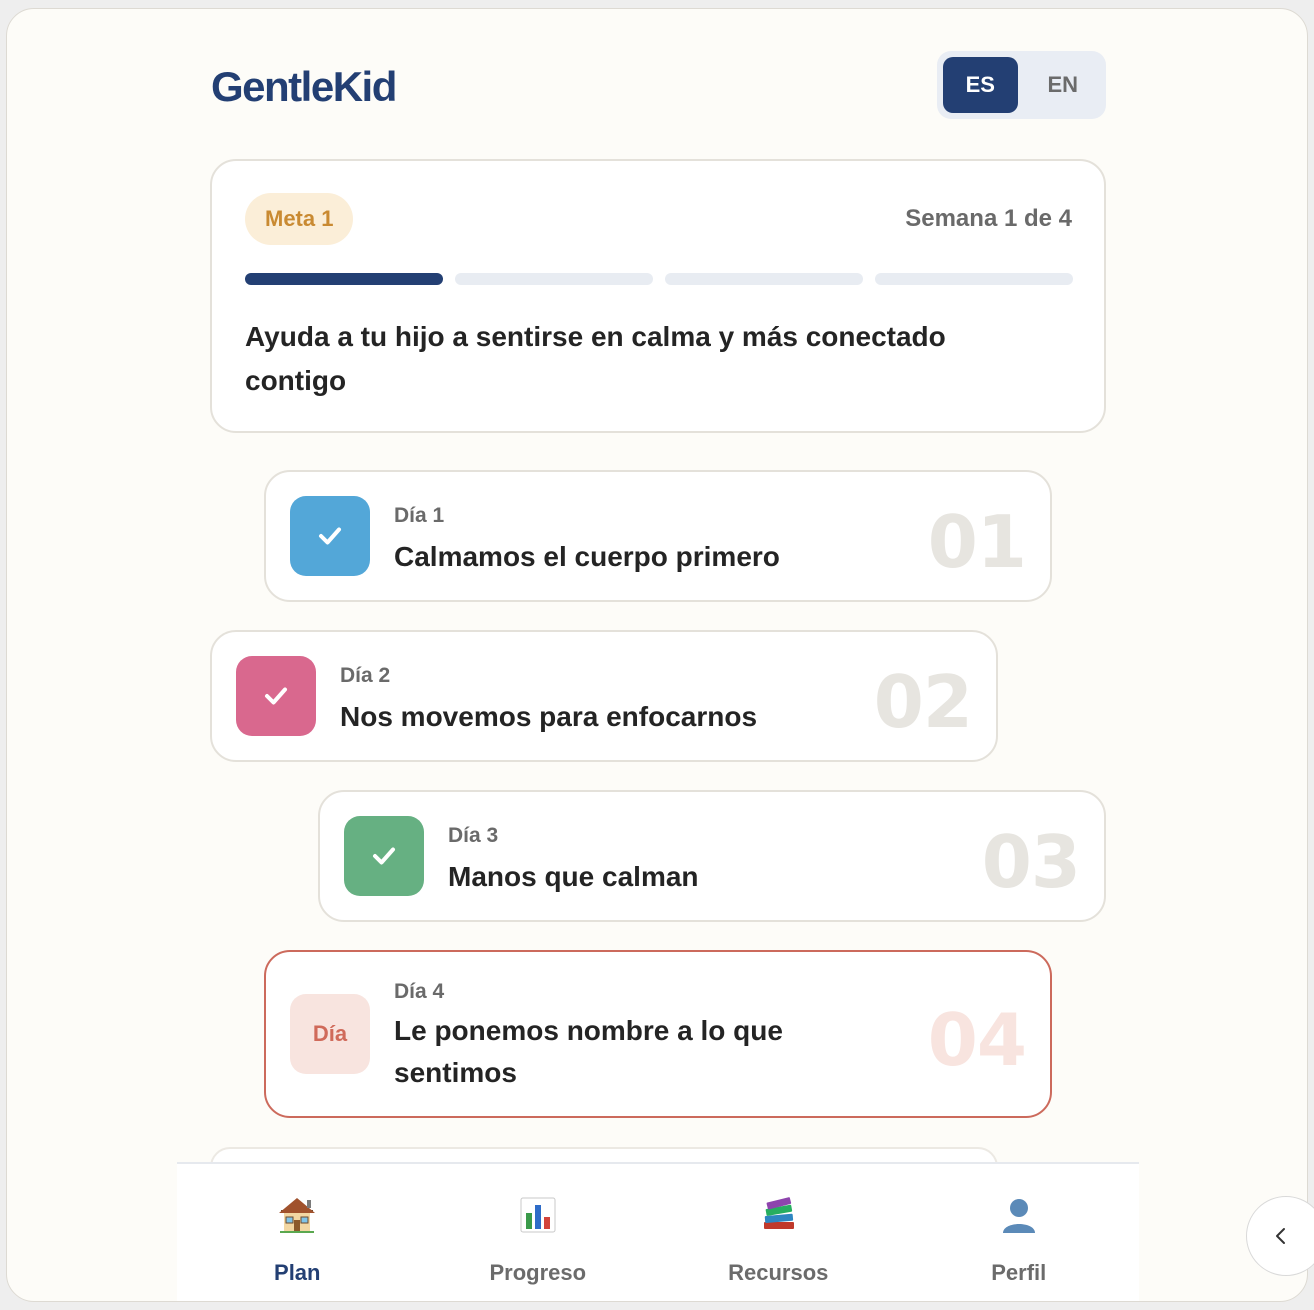 The height and width of the screenshot is (1310, 1314). I want to click on bar-chart-icon, so click(538, 1215).